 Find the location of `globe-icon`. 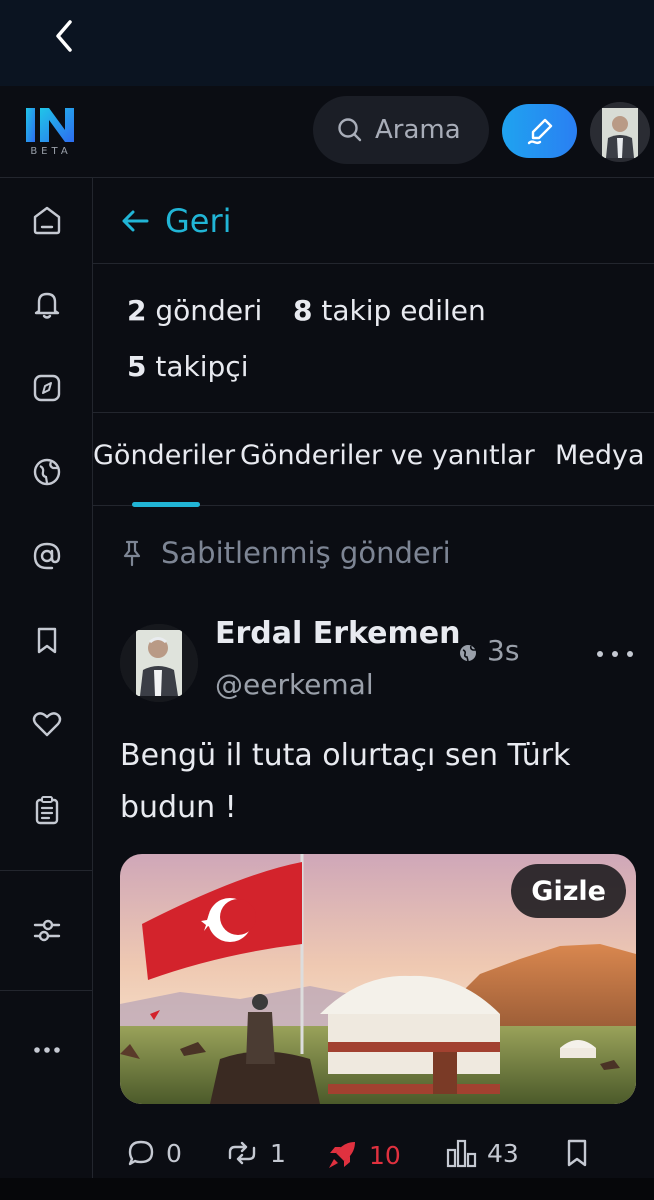

globe-icon is located at coordinates (46, 472).